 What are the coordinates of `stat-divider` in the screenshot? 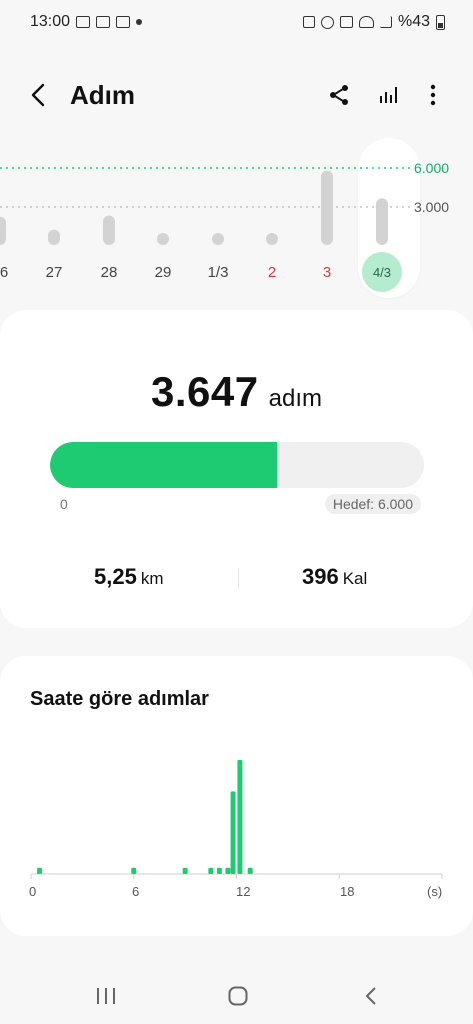 It's located at (238, 578).